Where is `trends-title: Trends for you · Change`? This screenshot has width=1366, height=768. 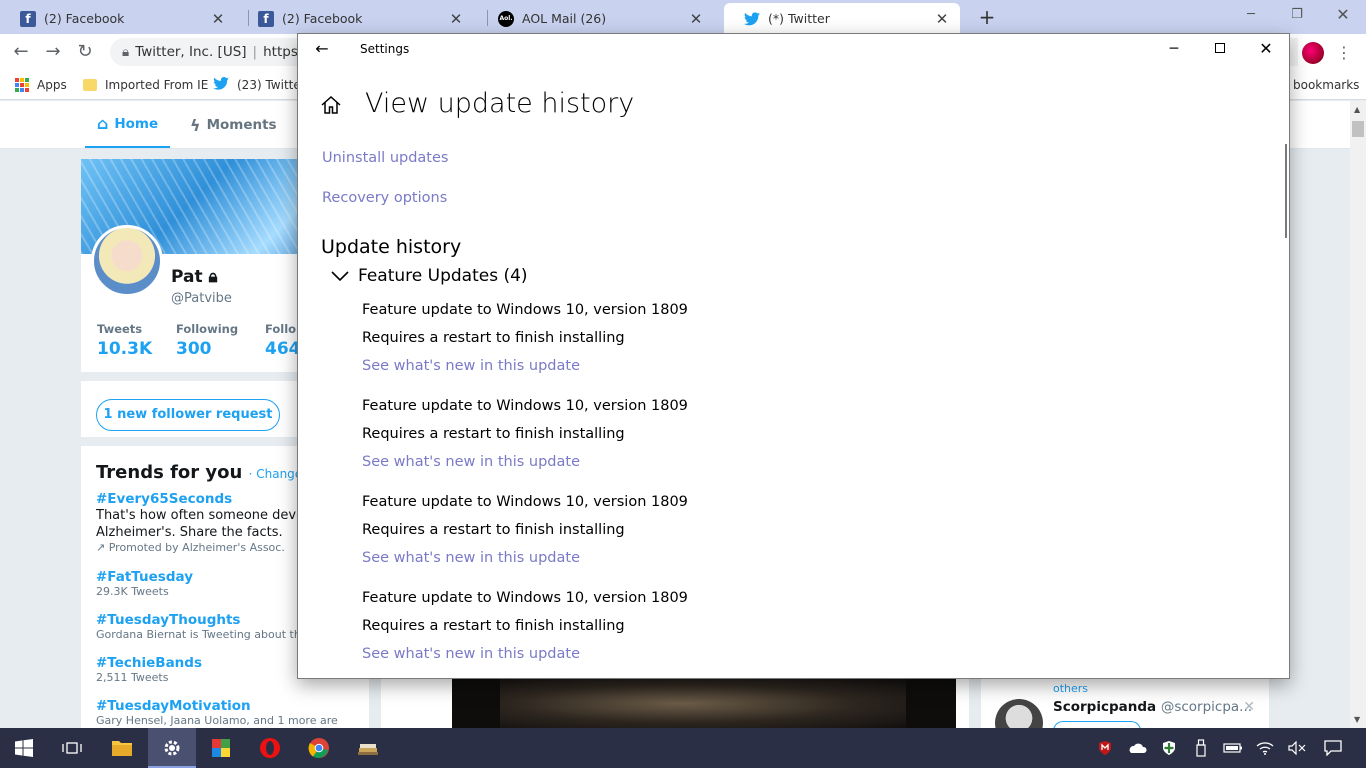
trends-title: Trends for you · Change is located at coordinates (199, 472).